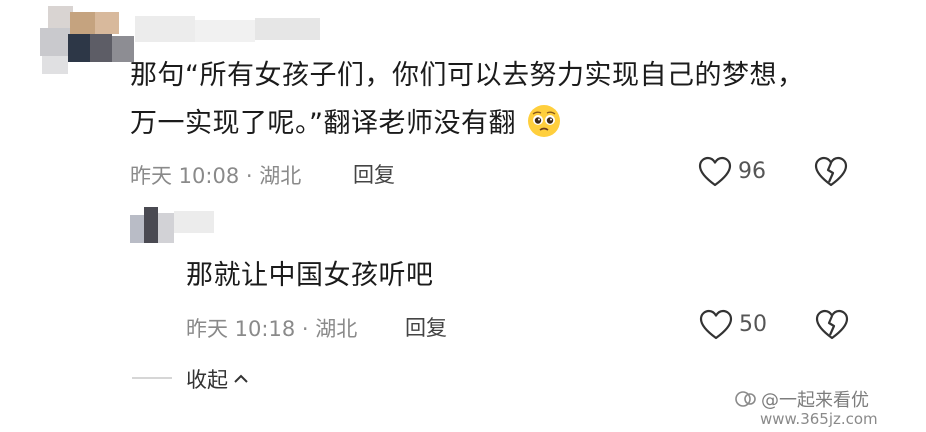  I want to click on collapse-button: 收起, so click(217, 379).